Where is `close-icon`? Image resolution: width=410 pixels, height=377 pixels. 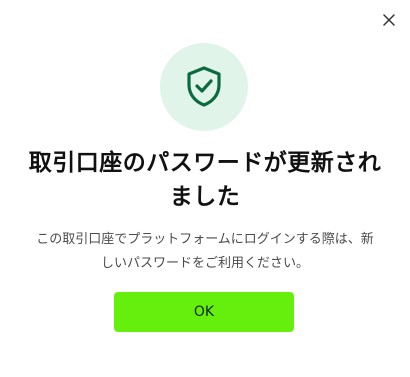
close-icon is located at coordinates (389, 20).